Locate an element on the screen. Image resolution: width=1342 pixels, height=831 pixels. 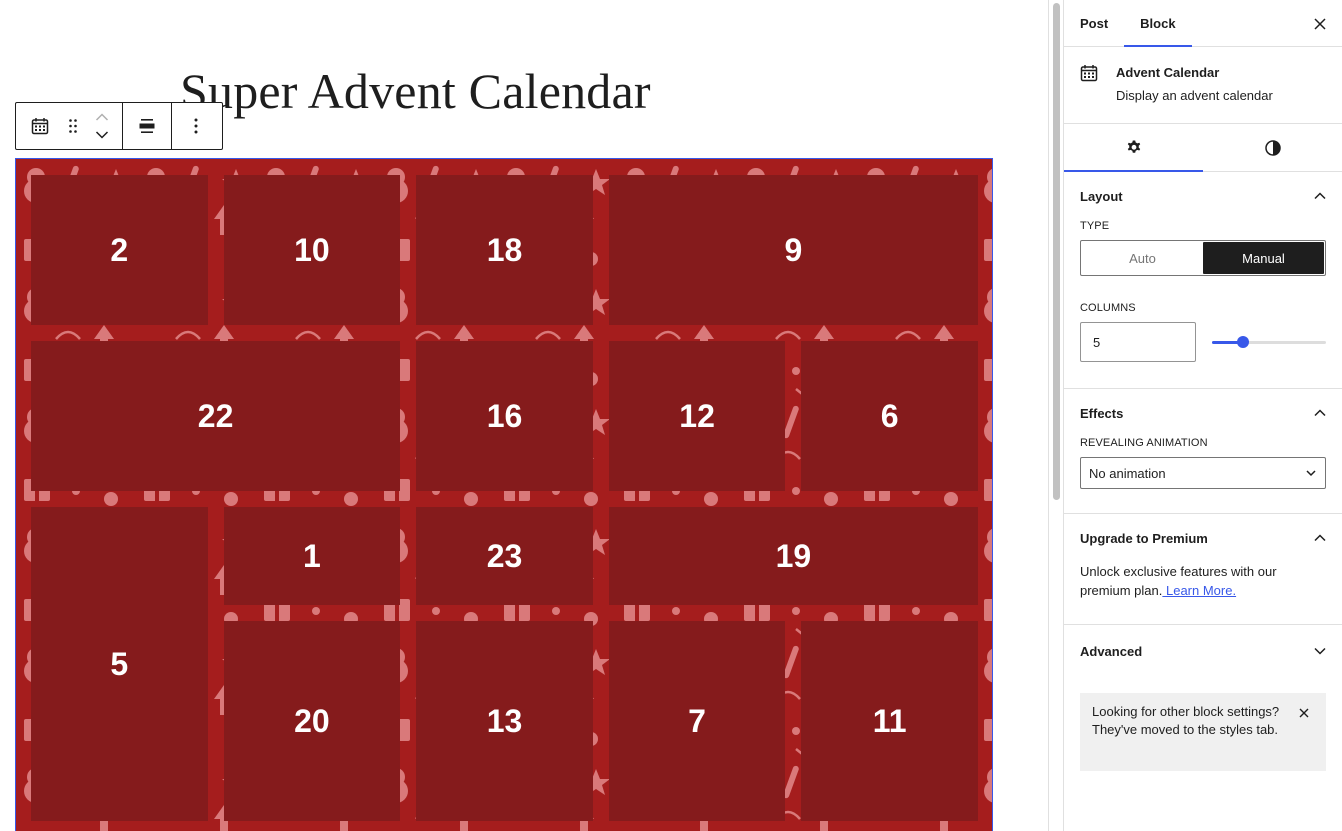
door-number: 7 is located at coordinates (697, 720).